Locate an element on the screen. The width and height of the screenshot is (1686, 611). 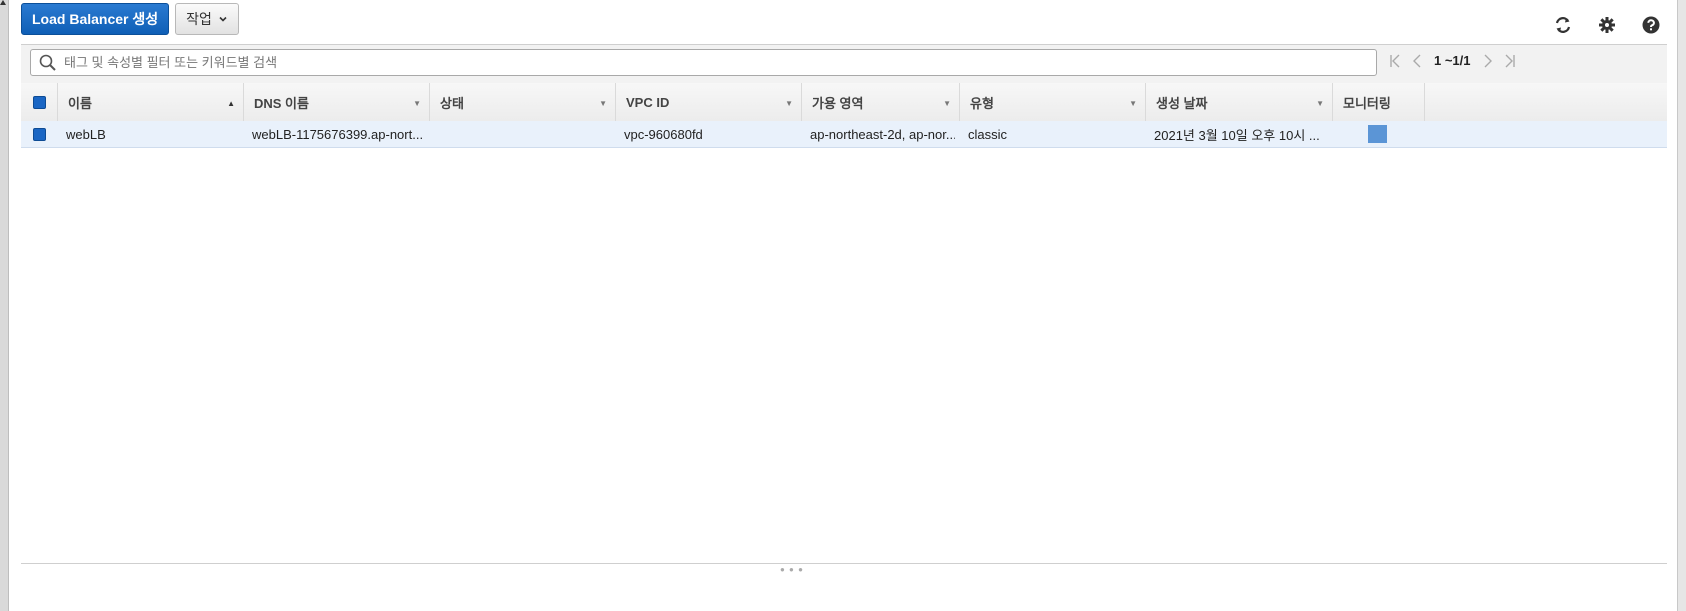
cell-monitoring is located at coordinates (1380, 134).